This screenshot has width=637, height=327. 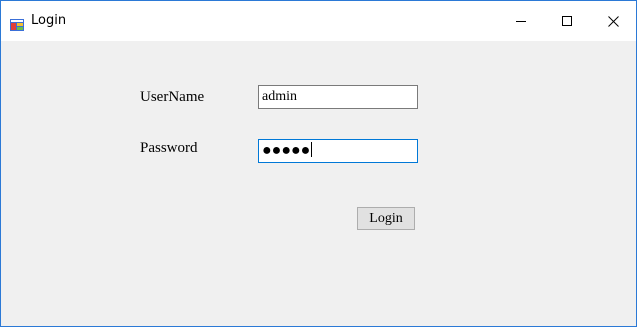 What do you see at coordinates (312, 149) in the screenshot?
I see `text-caret` at bounding box center [312, 149].